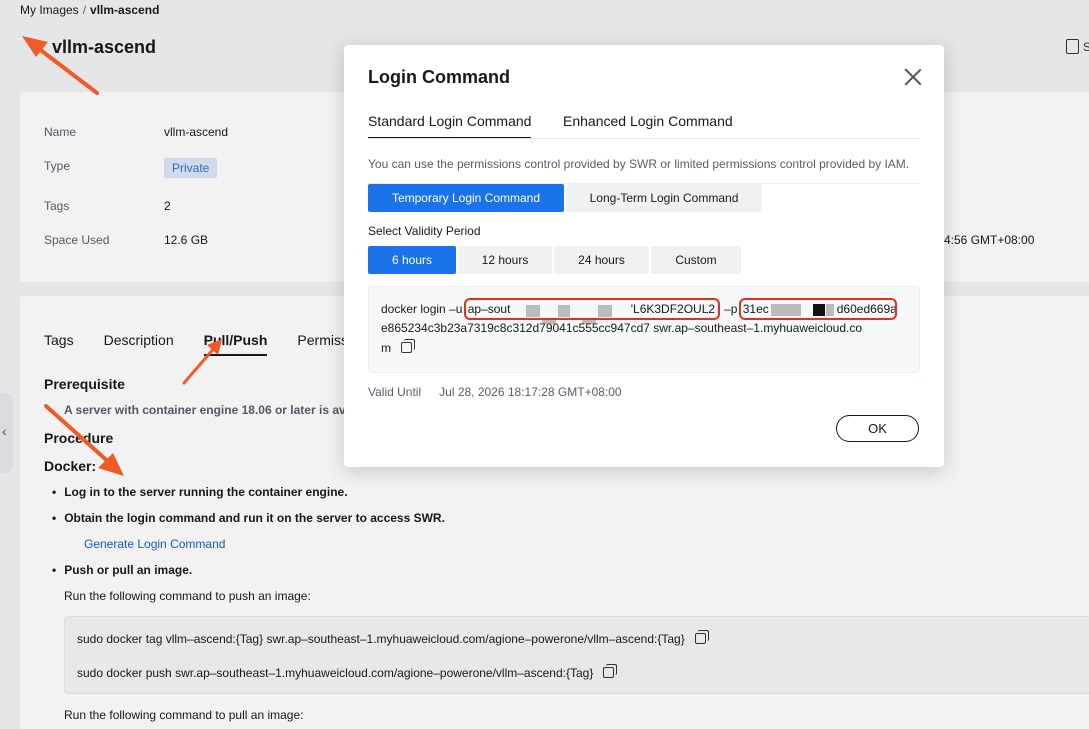 The width and height of the screenshot is (1089, 729). I want to click on tabs-divider, so click(644, 138).